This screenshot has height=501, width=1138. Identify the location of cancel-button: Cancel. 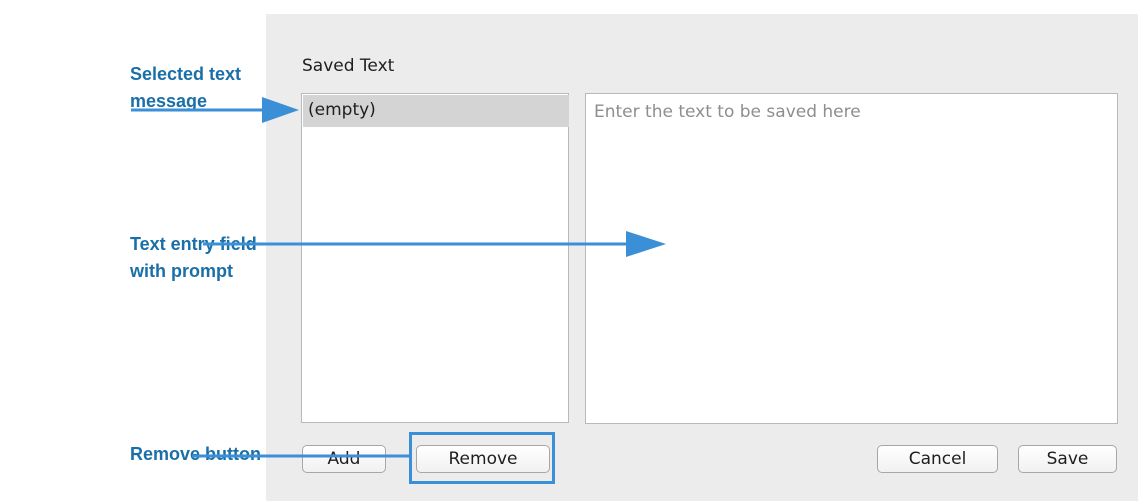
(937, 459).